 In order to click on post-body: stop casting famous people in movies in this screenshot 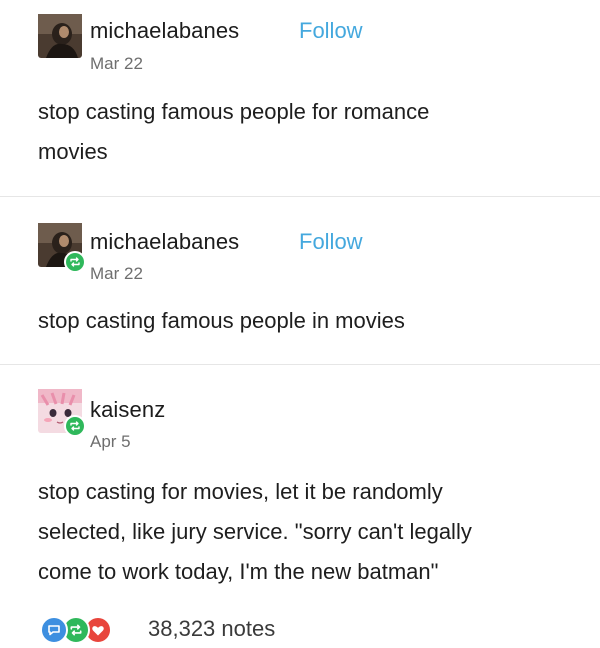, I will do `click(308, 321)`.